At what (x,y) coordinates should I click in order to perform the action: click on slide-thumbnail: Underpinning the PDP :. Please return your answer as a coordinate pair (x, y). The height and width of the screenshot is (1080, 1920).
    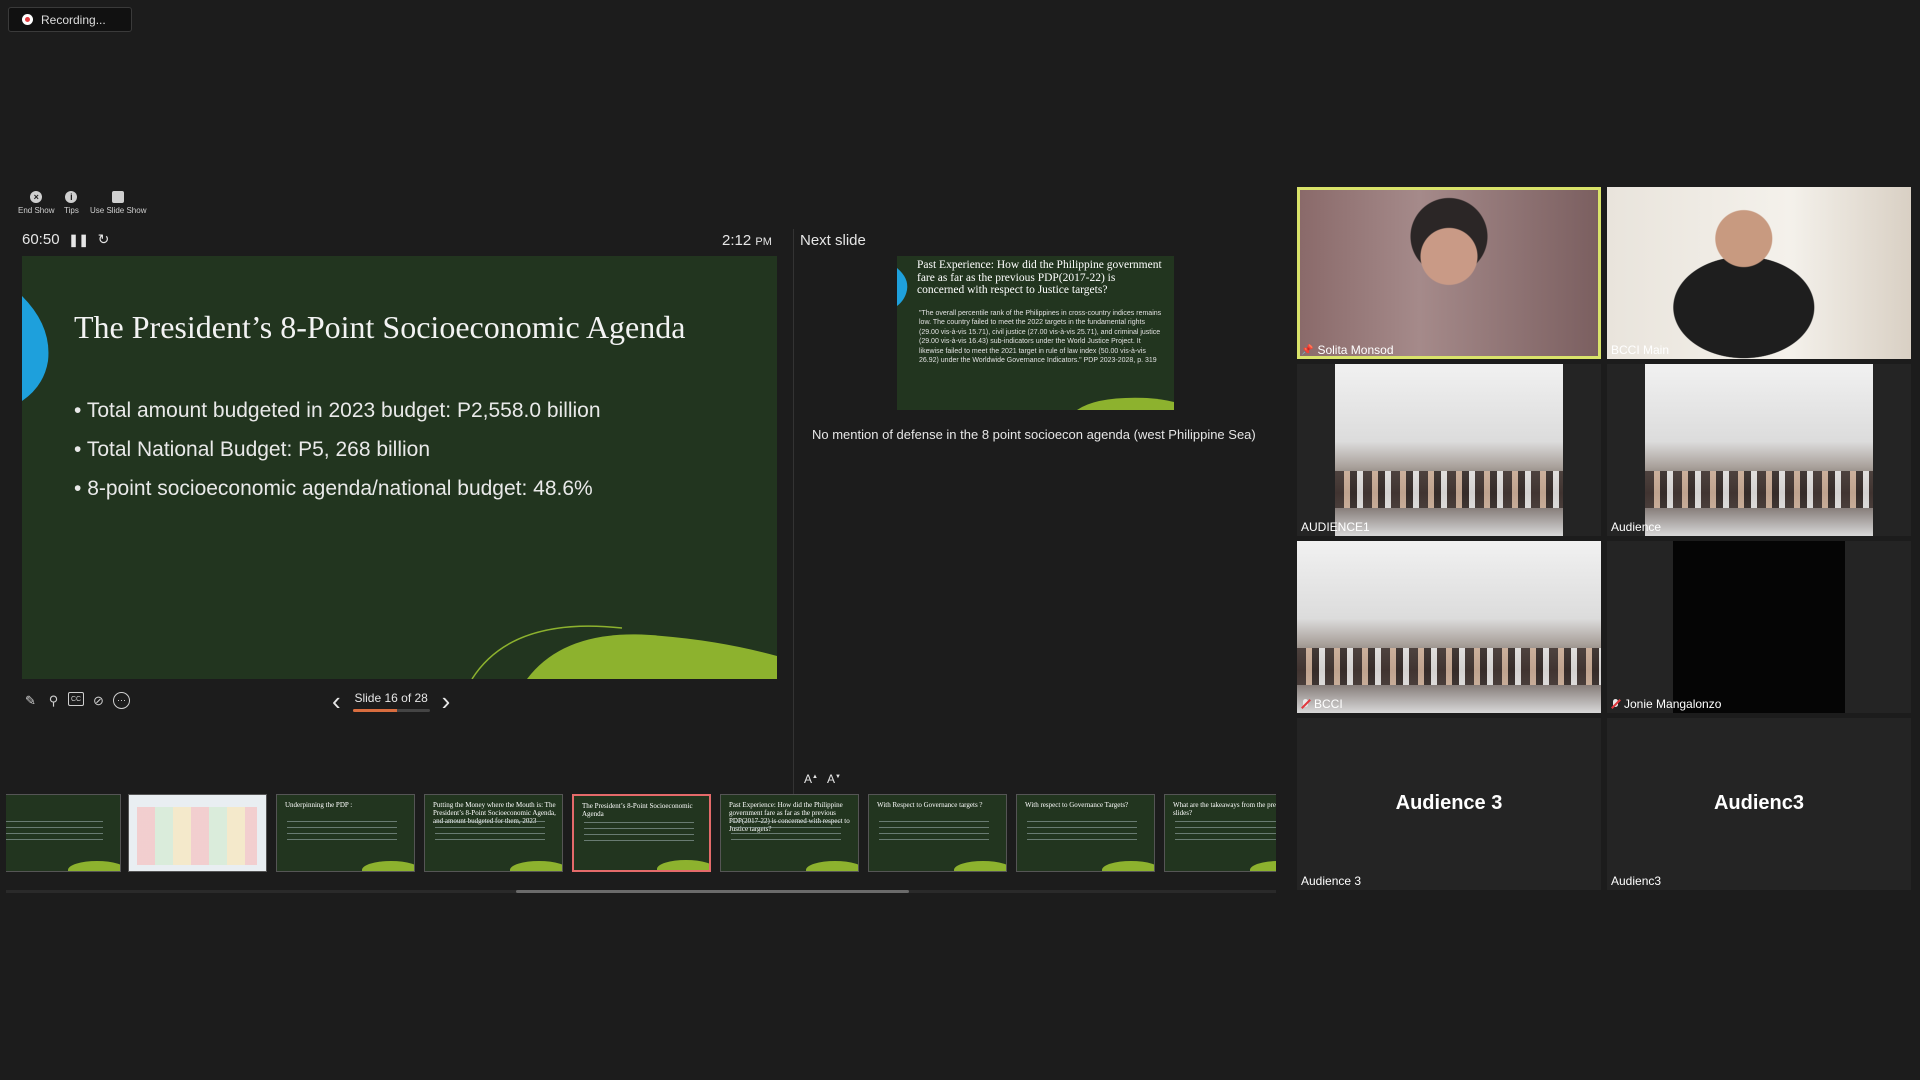
    Looking at the image, I should click on (345, 833).